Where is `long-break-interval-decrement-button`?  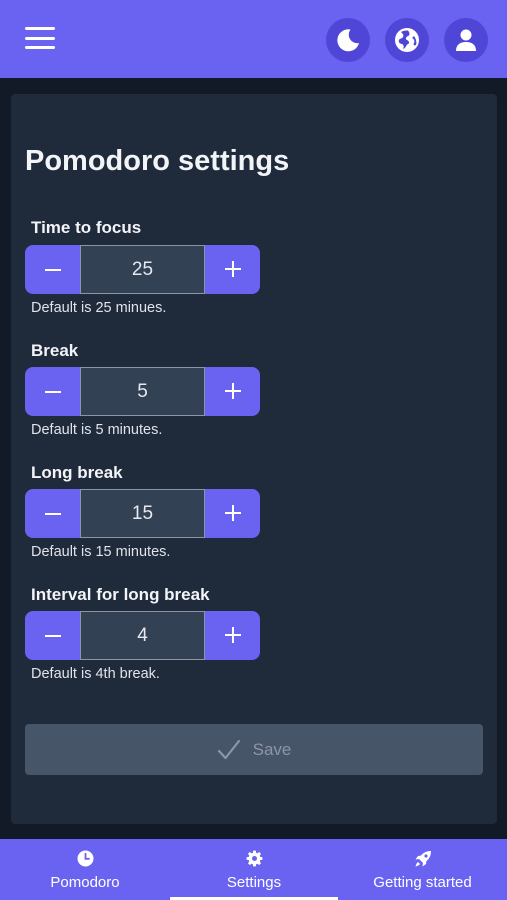 long-break-interval-decrement-button is located at coordinates (52, 635).